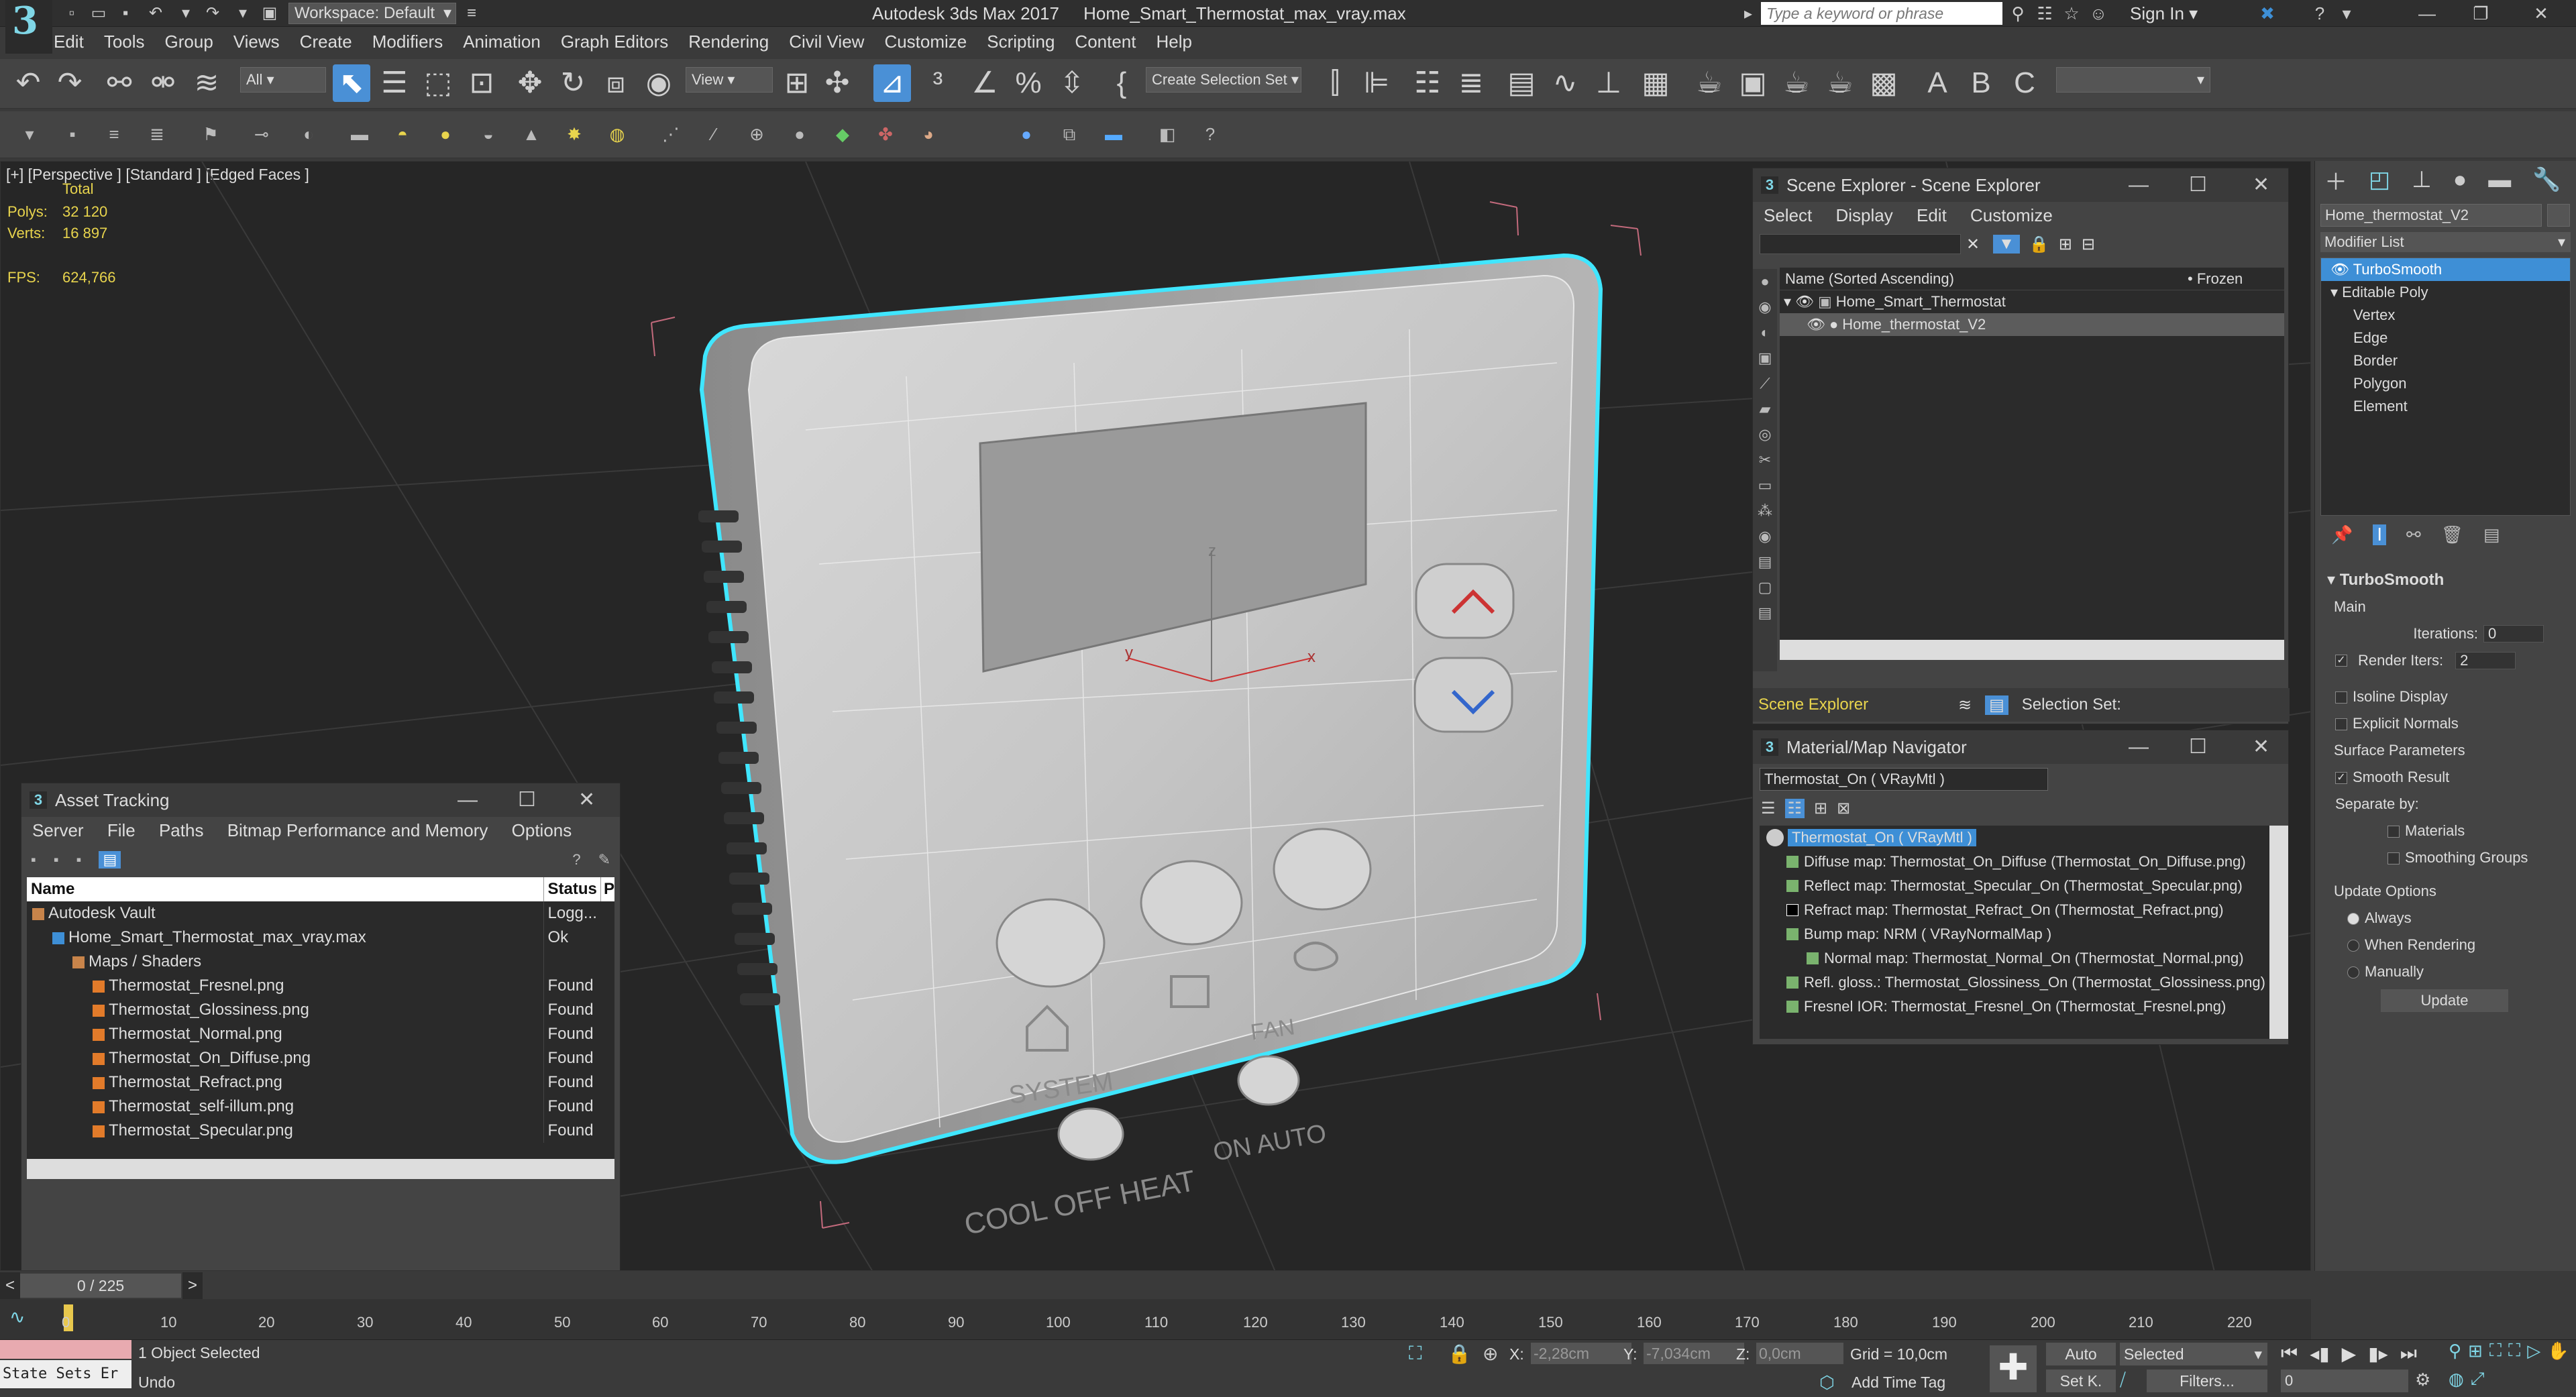 This screenshot has width=2576, height=1397. Describe the element at coordinates (2039, 244) in the screenshot. I see `lock-icon: 🔒` at that location.